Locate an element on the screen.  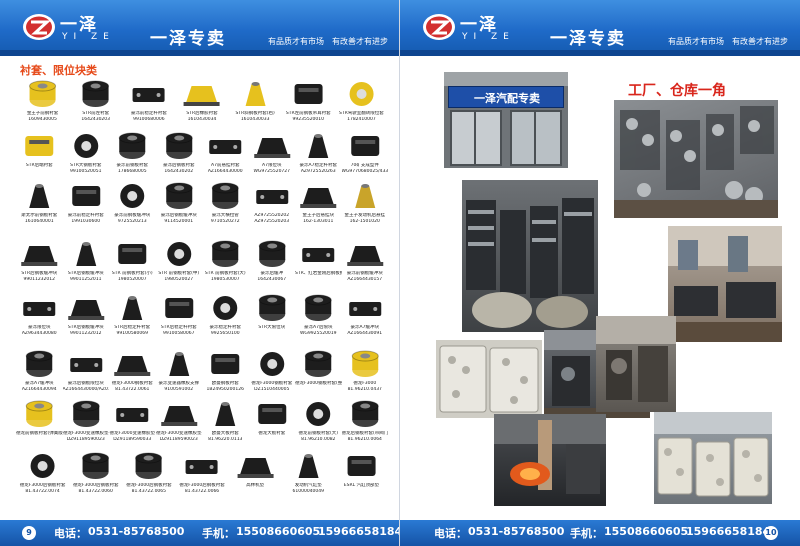
part-name: STR左前钢板吊耳衬套 is located at coordinates (308, 113).